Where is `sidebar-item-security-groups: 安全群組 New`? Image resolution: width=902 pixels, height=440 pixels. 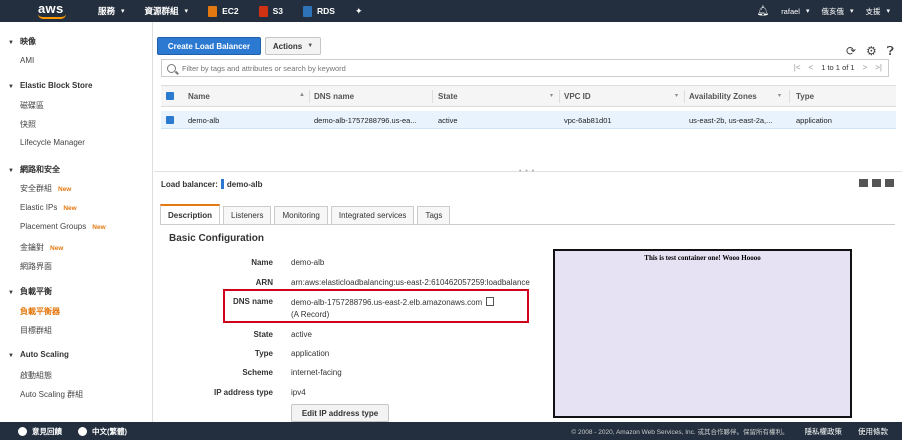
sidebar-item-security-groups: 安全群組 New is located at coordinates (45, 188).